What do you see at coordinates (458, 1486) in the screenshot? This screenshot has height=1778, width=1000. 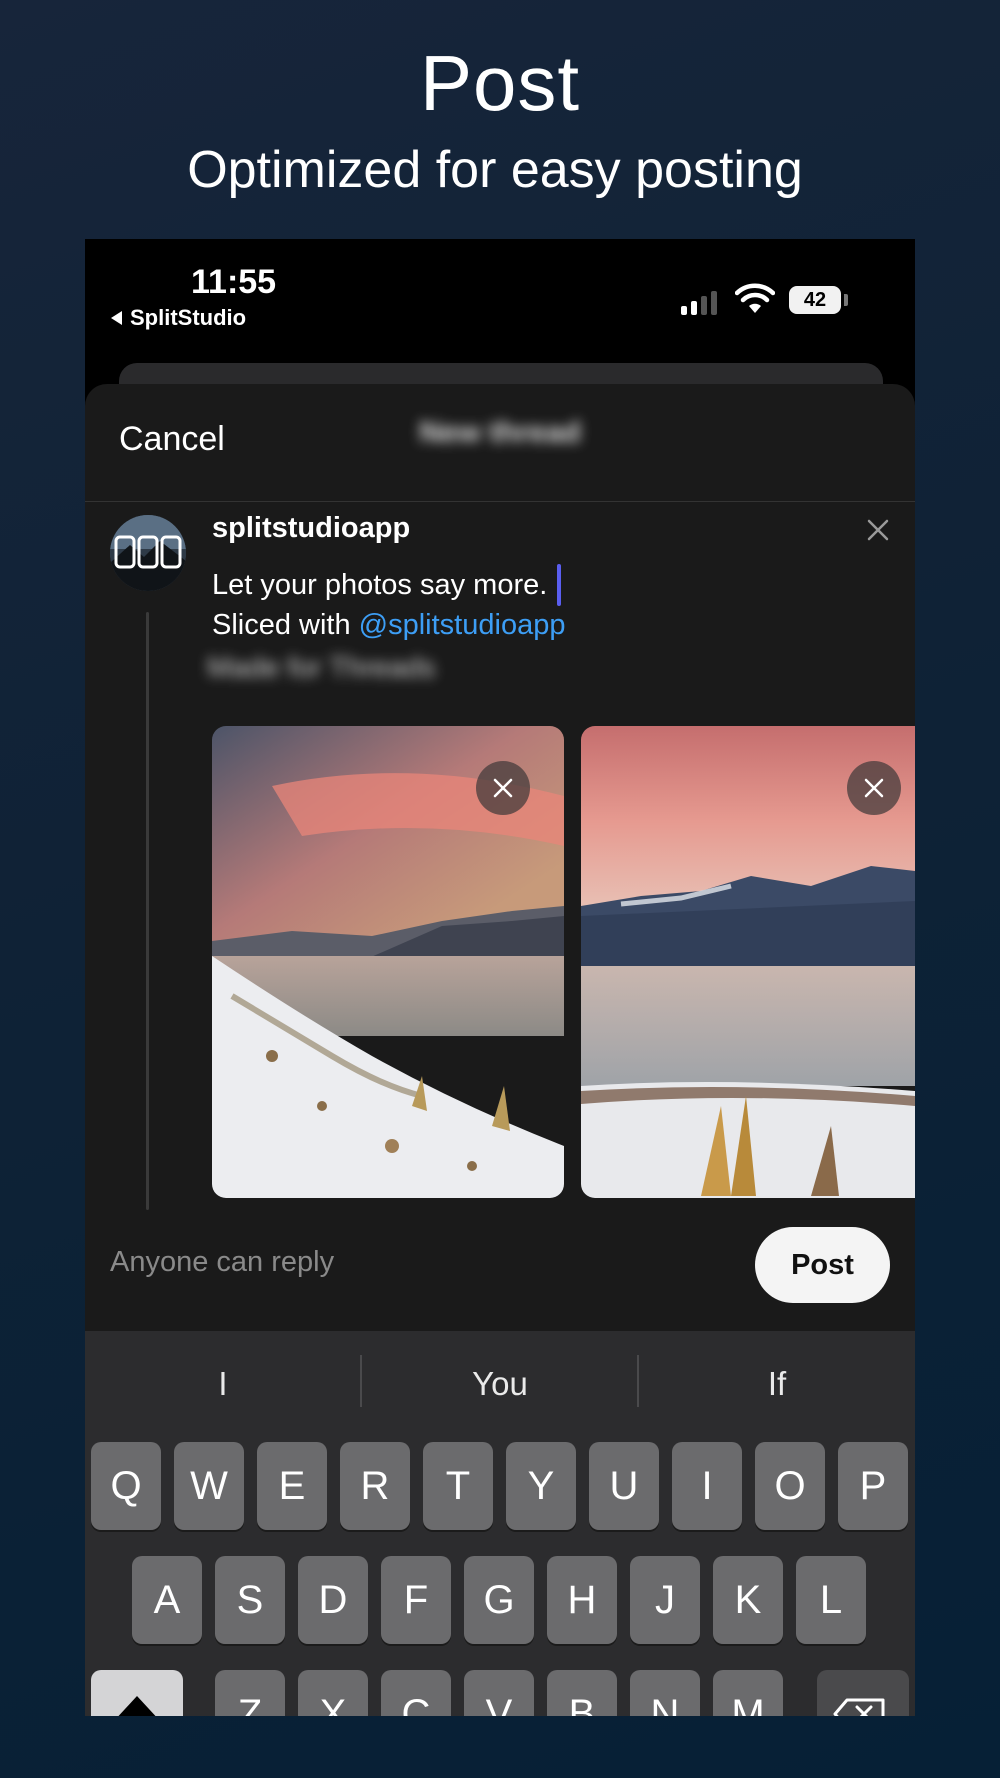 I see `key-t: T` at bounding box center [458, 1486].